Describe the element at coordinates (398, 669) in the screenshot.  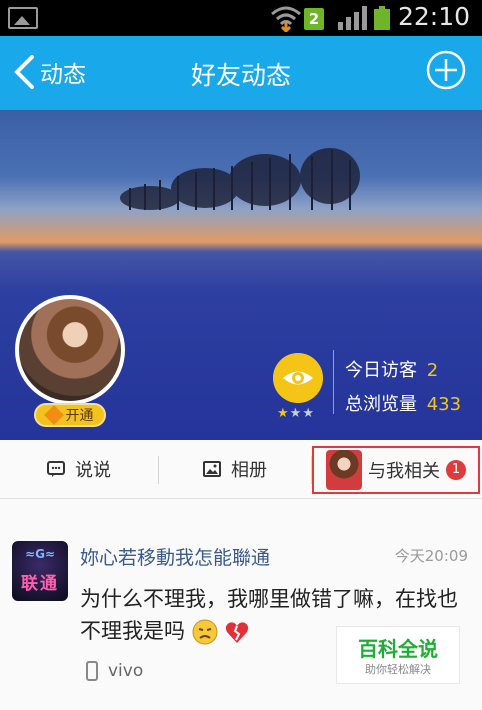
I see `watermark-subtitle: 助你轻松解决` at that location.